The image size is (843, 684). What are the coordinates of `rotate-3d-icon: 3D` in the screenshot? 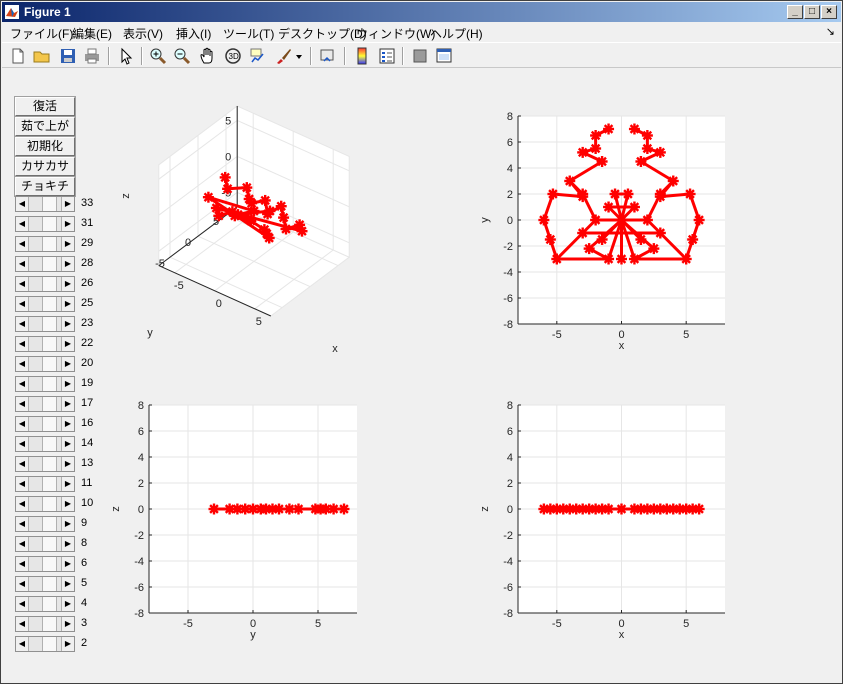 It's located at (233, 56).